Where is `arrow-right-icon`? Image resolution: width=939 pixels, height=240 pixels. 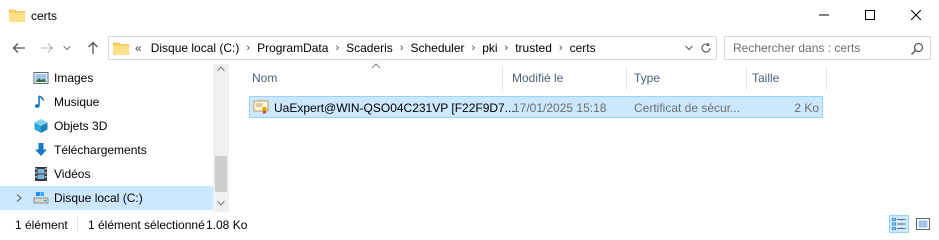
arrow-right-icon is located at coordinates (47, 48).